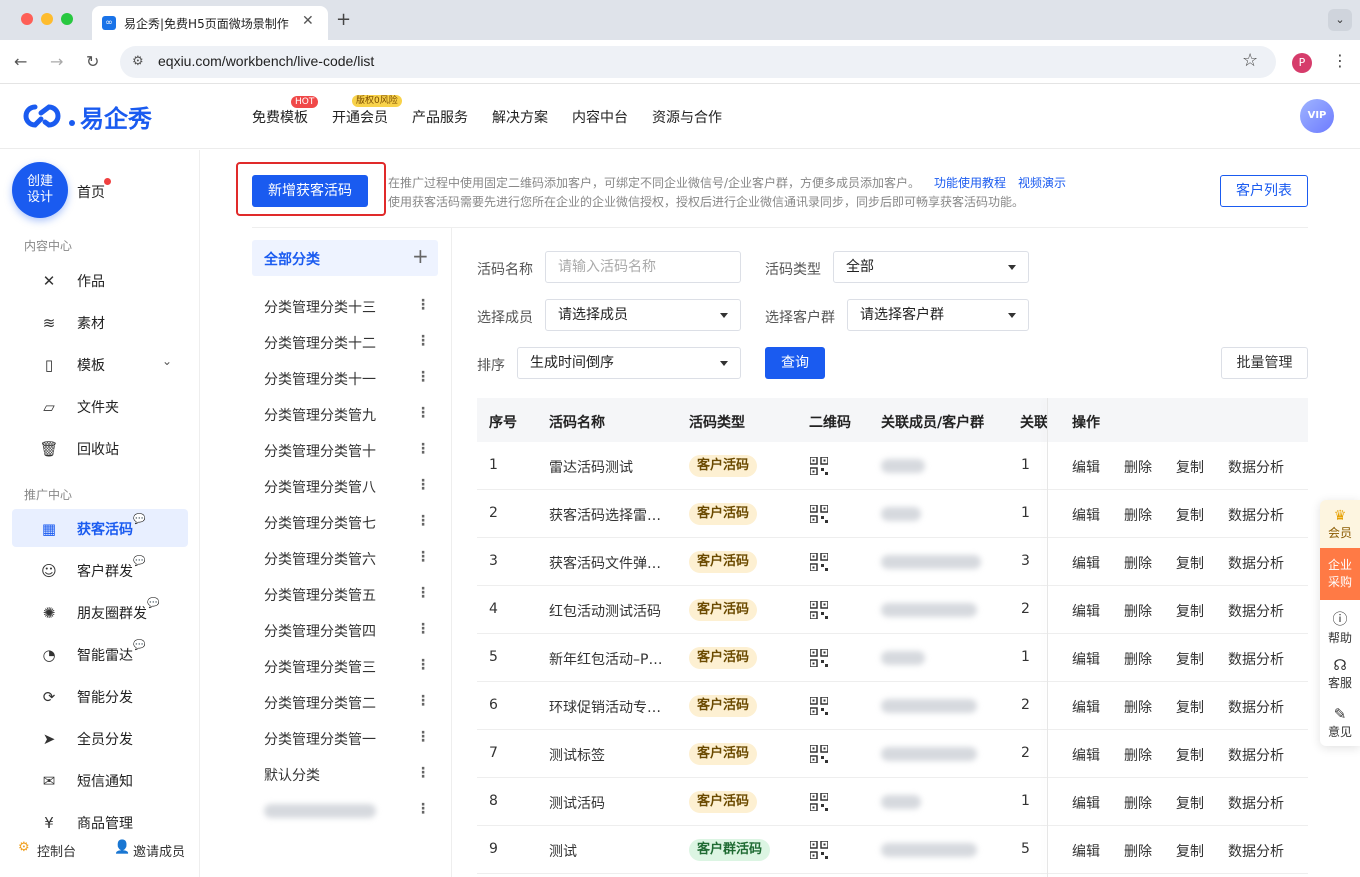  What do you see at coordinates (320, 811) in the screenshot?
I see `category-item-redacted` at bounding box center [320, 811].